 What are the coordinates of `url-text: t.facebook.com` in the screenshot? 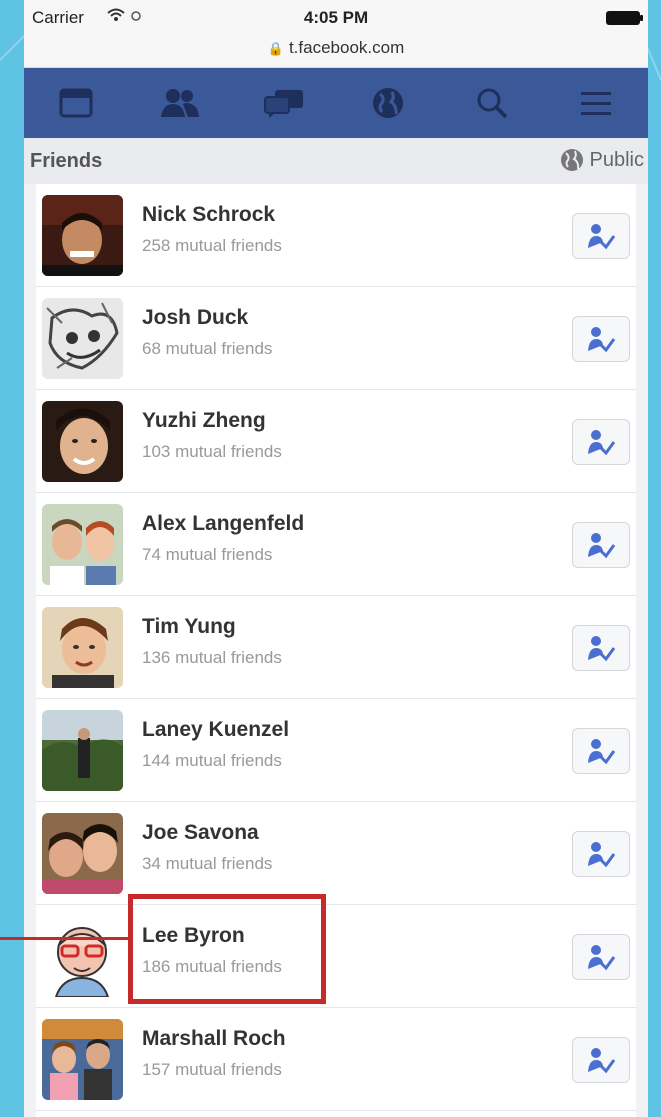 It's located at (346, 47).